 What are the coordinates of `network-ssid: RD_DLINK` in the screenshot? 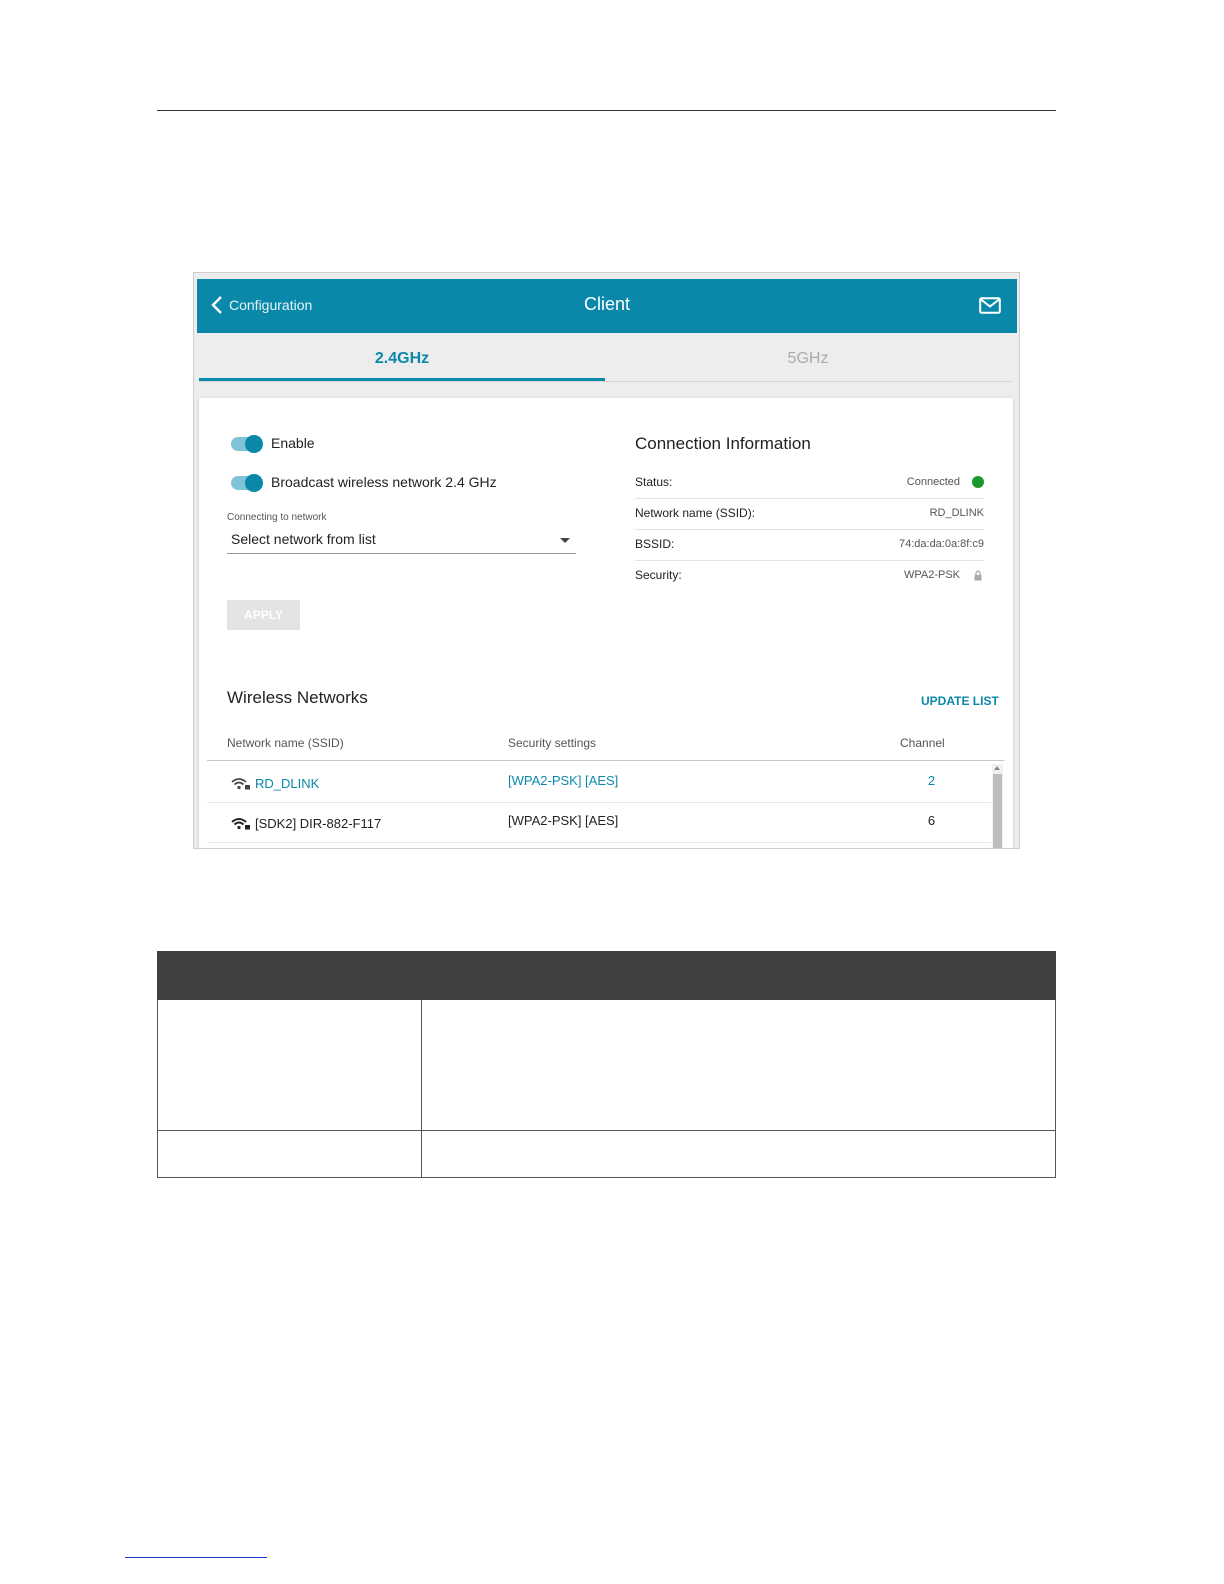 It's located at (287, 783).